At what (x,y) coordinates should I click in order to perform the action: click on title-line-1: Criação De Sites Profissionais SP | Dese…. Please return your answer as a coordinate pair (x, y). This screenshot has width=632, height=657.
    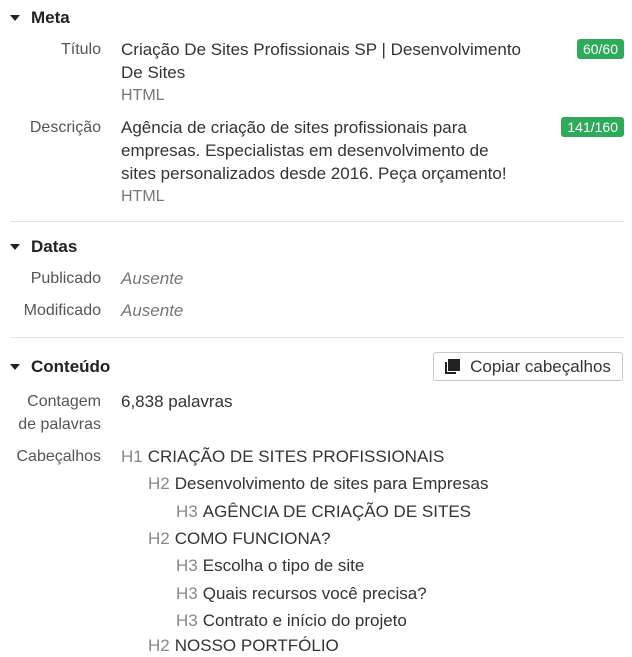
    Looking at the image, I should click on (321, 49).